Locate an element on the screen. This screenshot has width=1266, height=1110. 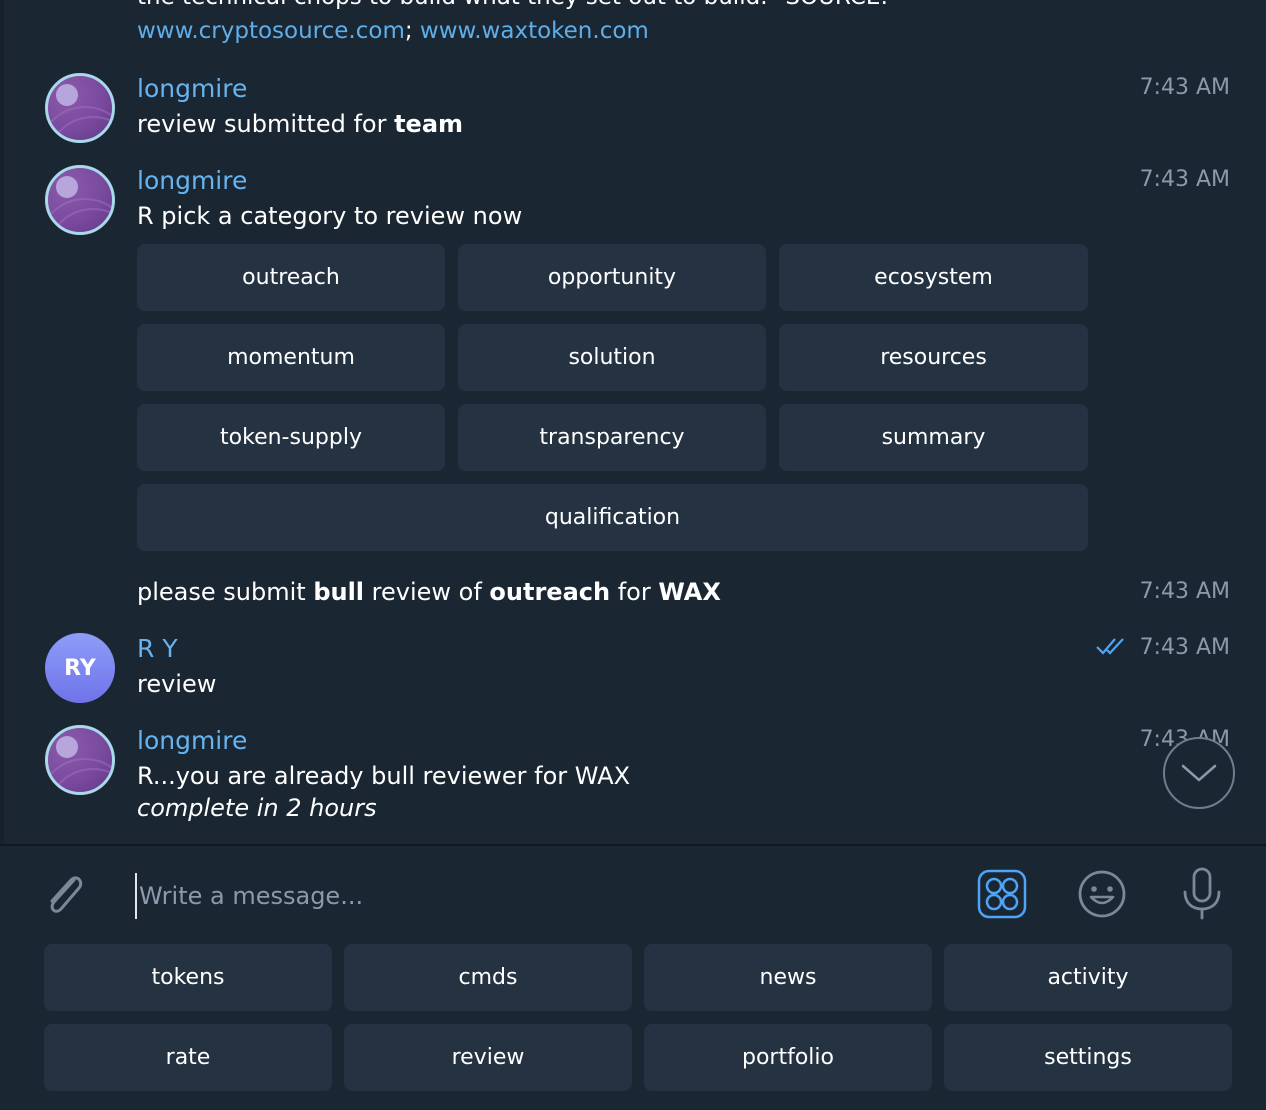
reply-button-settings: settings is located at coordinates (1088, 1057).